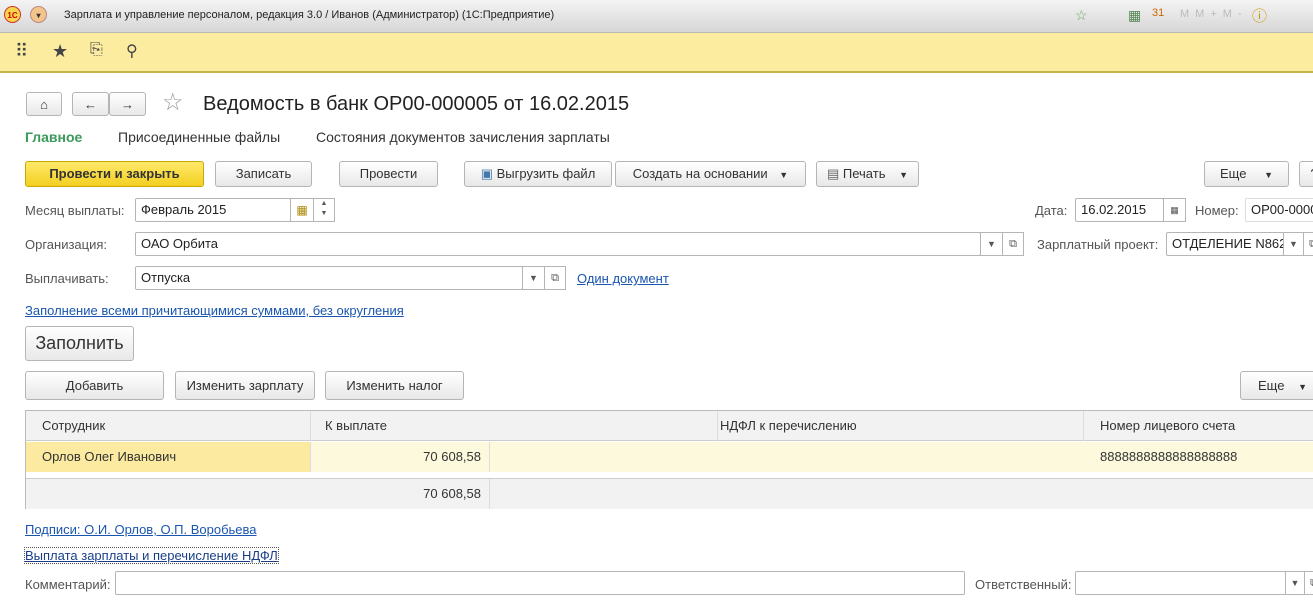  What do you see at coordinates (173, 102) in the screenshot?
I see `favorite-star-icon: ☆` at bounding box center [173, 102].